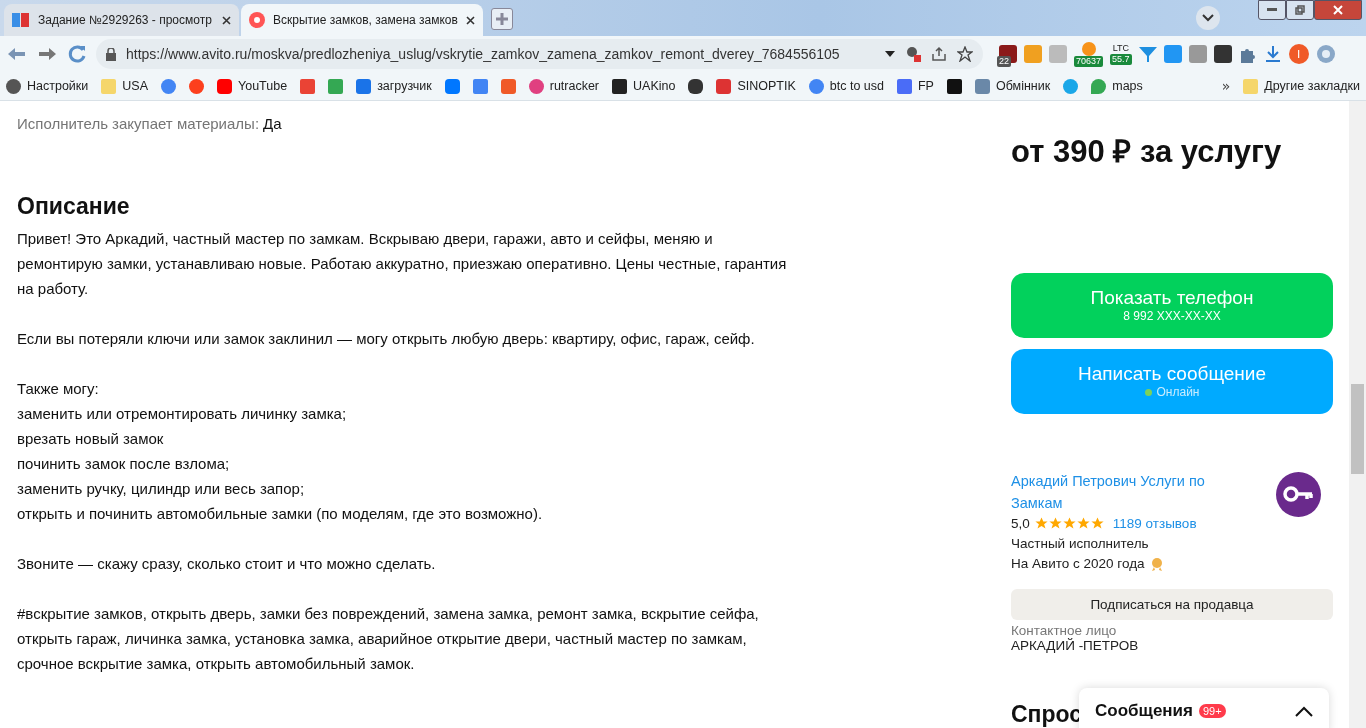 Image resolution: width=1366 pixels, height=728 pixels. Describe the element at coordinates (1121, 491) in the screenshot. I see `seller-name-link: Аркадий Петрович Услуги по Замкам` at that location.